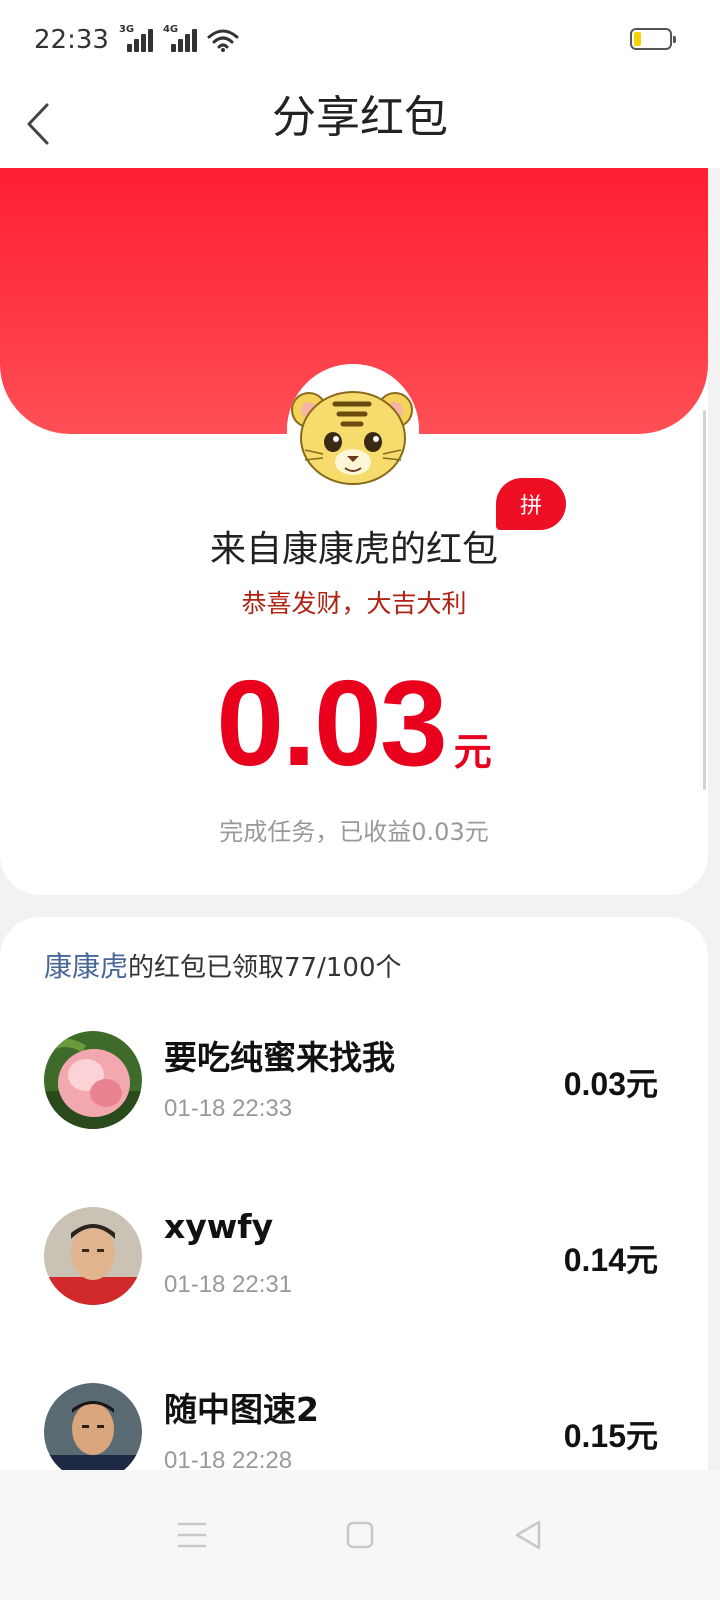  I want to click on status-icons: 3G 4G, so click(179, 38).